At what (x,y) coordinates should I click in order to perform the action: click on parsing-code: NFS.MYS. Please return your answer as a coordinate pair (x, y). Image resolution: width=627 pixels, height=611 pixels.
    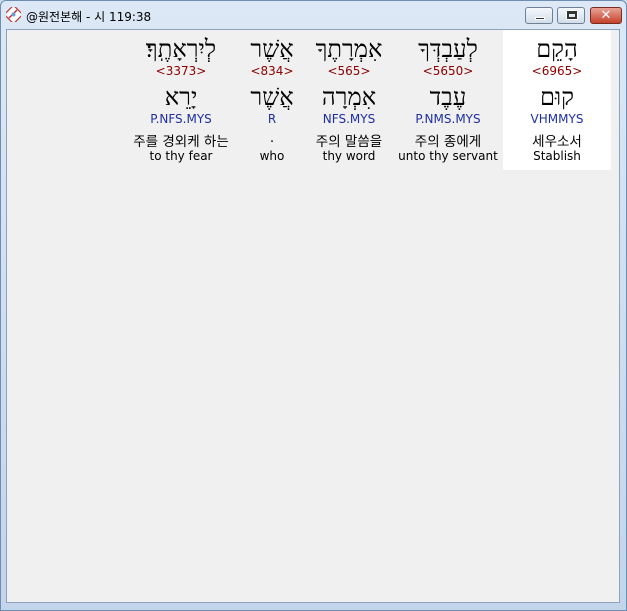
    Looking at the image, I should click on (349, 119).